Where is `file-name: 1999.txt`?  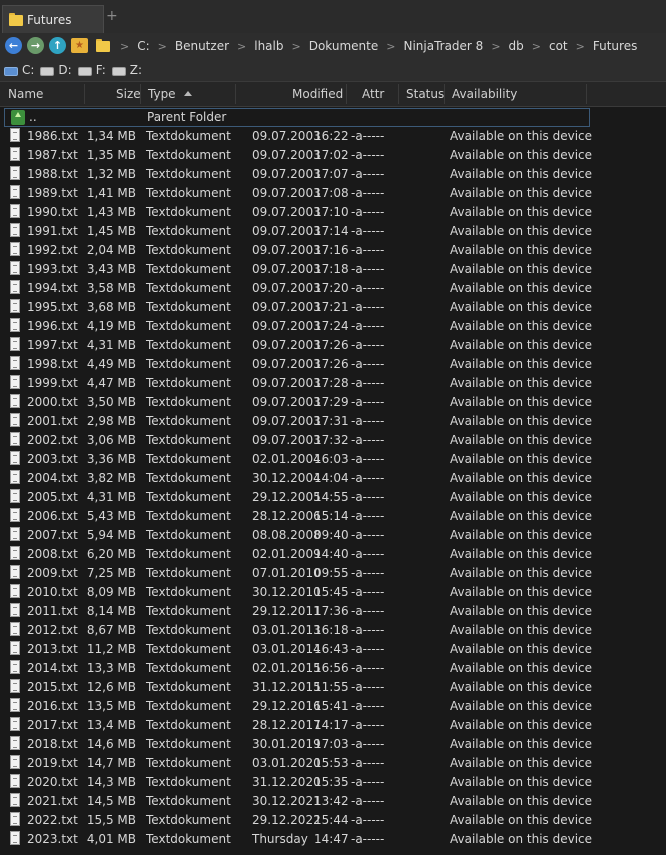
file-name: 1999.txt is located at coordinates (52, 383).